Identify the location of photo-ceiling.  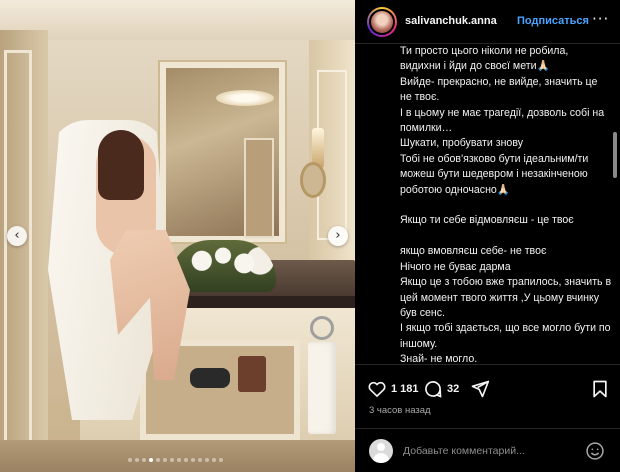
(177, 20).